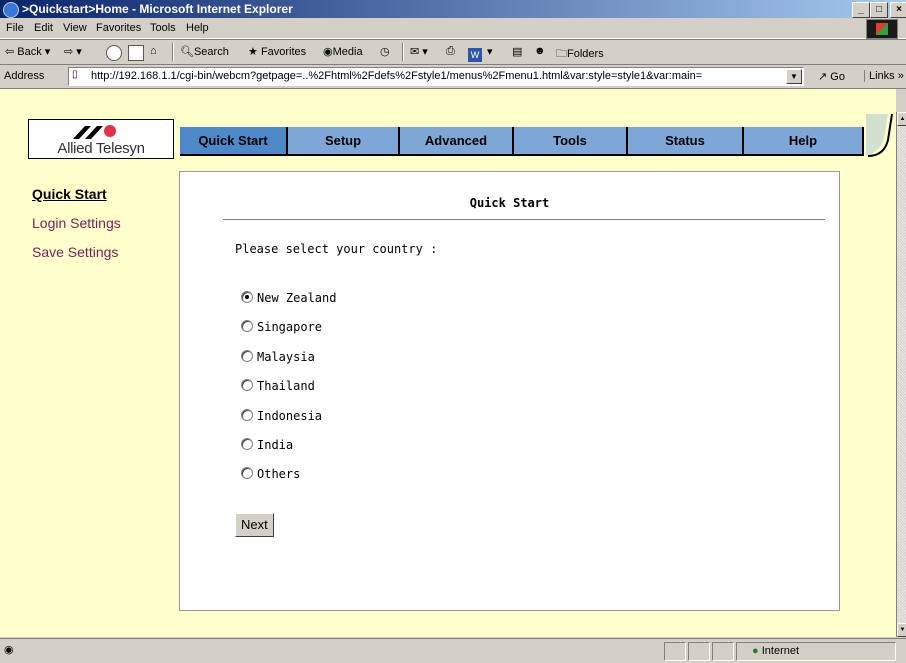  What do you see at coordinates (197, 28) in the screenshot?
I see `menu-help: Help` at bounding box center [197, 28].